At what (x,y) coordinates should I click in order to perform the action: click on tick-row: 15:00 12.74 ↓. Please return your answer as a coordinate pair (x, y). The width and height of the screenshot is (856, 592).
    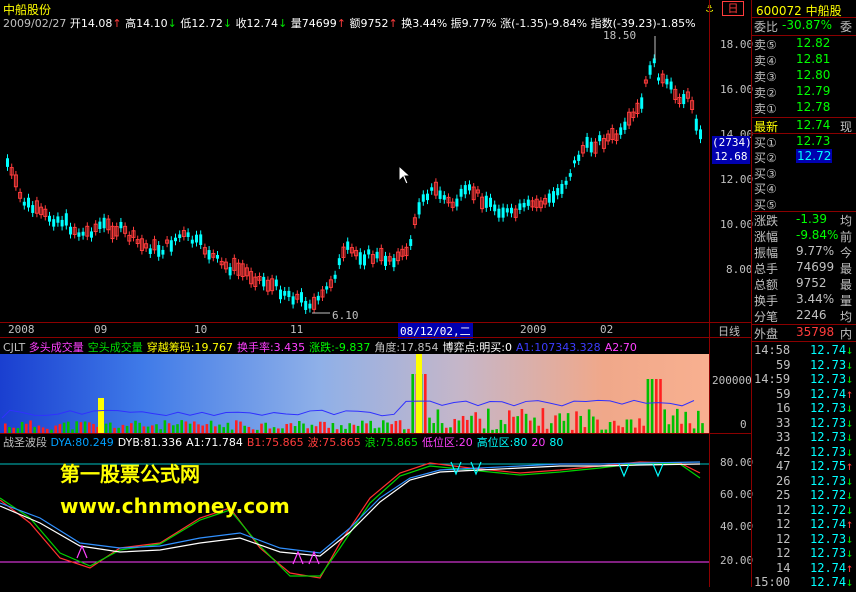
    Looking at the image, I should click on (804, 583).